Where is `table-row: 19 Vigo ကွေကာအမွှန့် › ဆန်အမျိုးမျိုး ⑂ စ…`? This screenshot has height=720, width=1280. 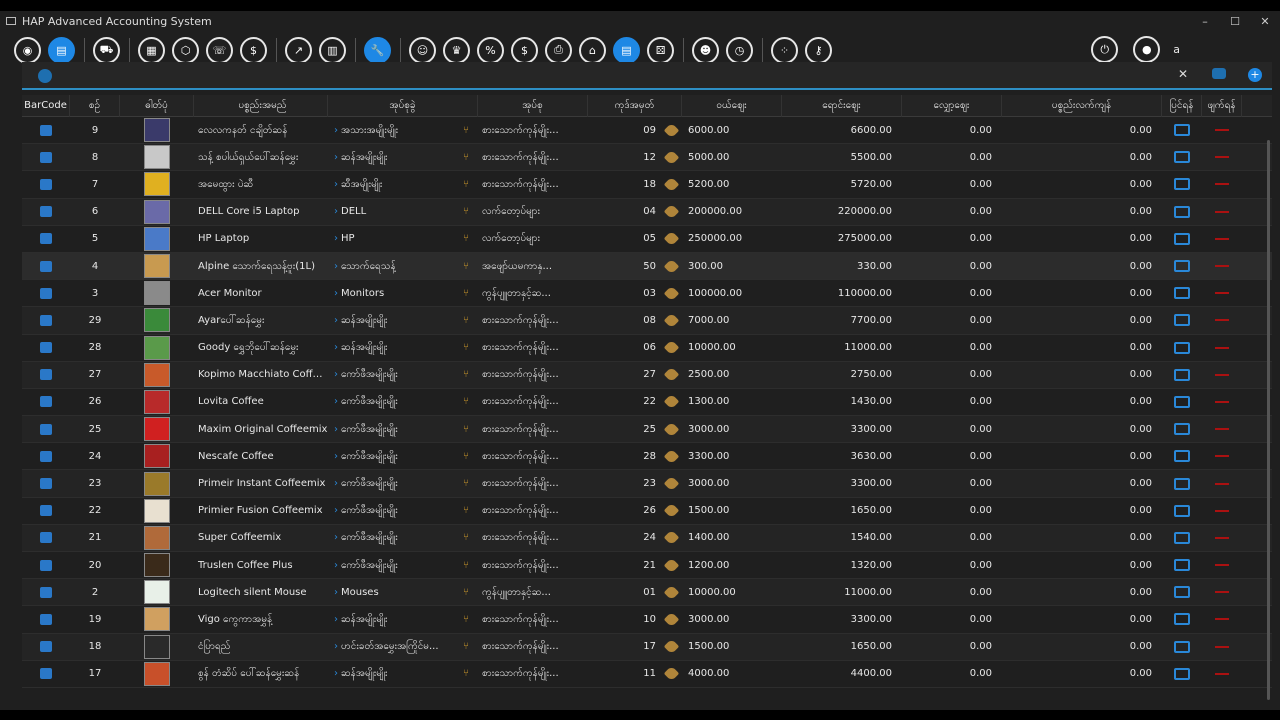
table-row: 19 Vigo ကွေကာအမွှန့် › ဆန်အမျိုးမျိုး ⑂ စ… is located at coordinates (647, 620).